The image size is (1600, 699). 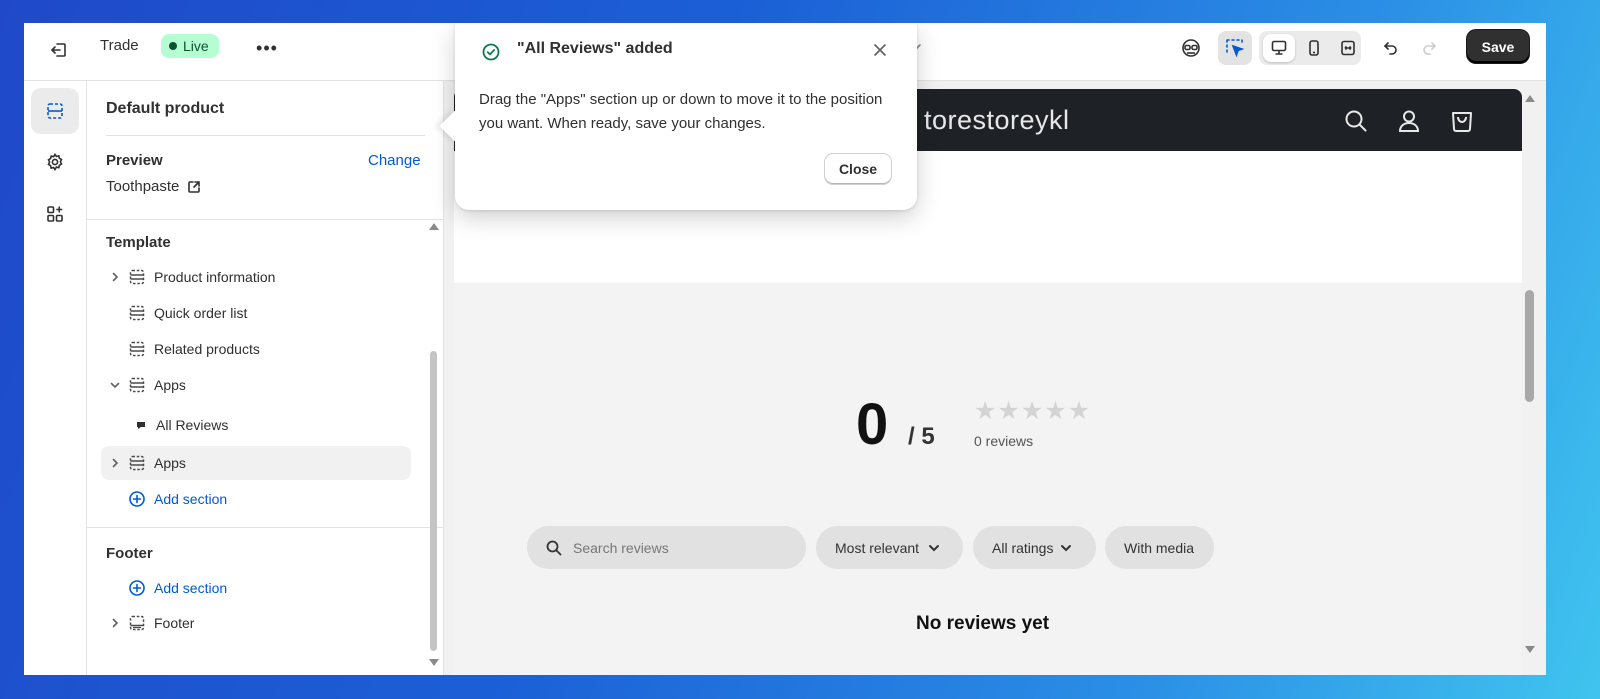 I want to click on close-button: Close, so click(x=858, y=169).